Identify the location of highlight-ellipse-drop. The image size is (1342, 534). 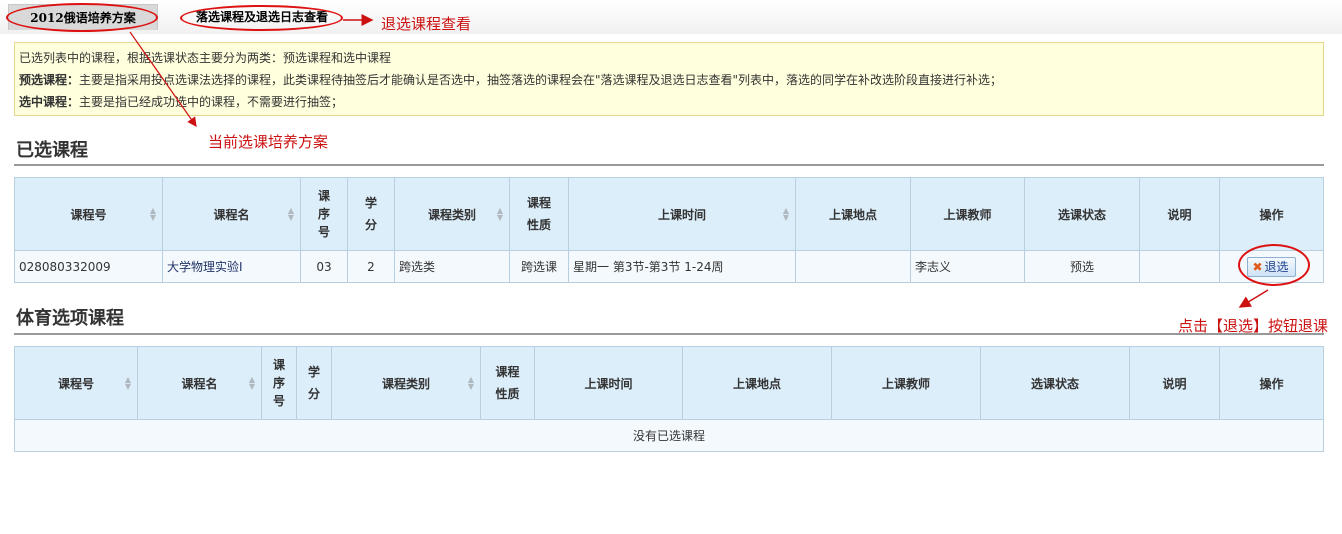
(1274, 265).